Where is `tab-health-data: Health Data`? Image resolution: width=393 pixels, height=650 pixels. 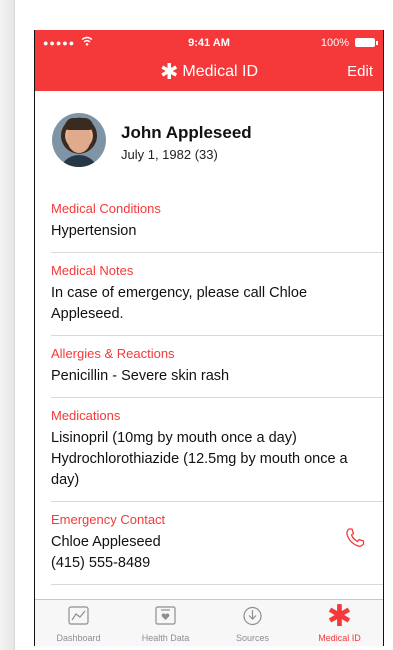
tab-health-data: Health Data is located at coordinates (165, 623).